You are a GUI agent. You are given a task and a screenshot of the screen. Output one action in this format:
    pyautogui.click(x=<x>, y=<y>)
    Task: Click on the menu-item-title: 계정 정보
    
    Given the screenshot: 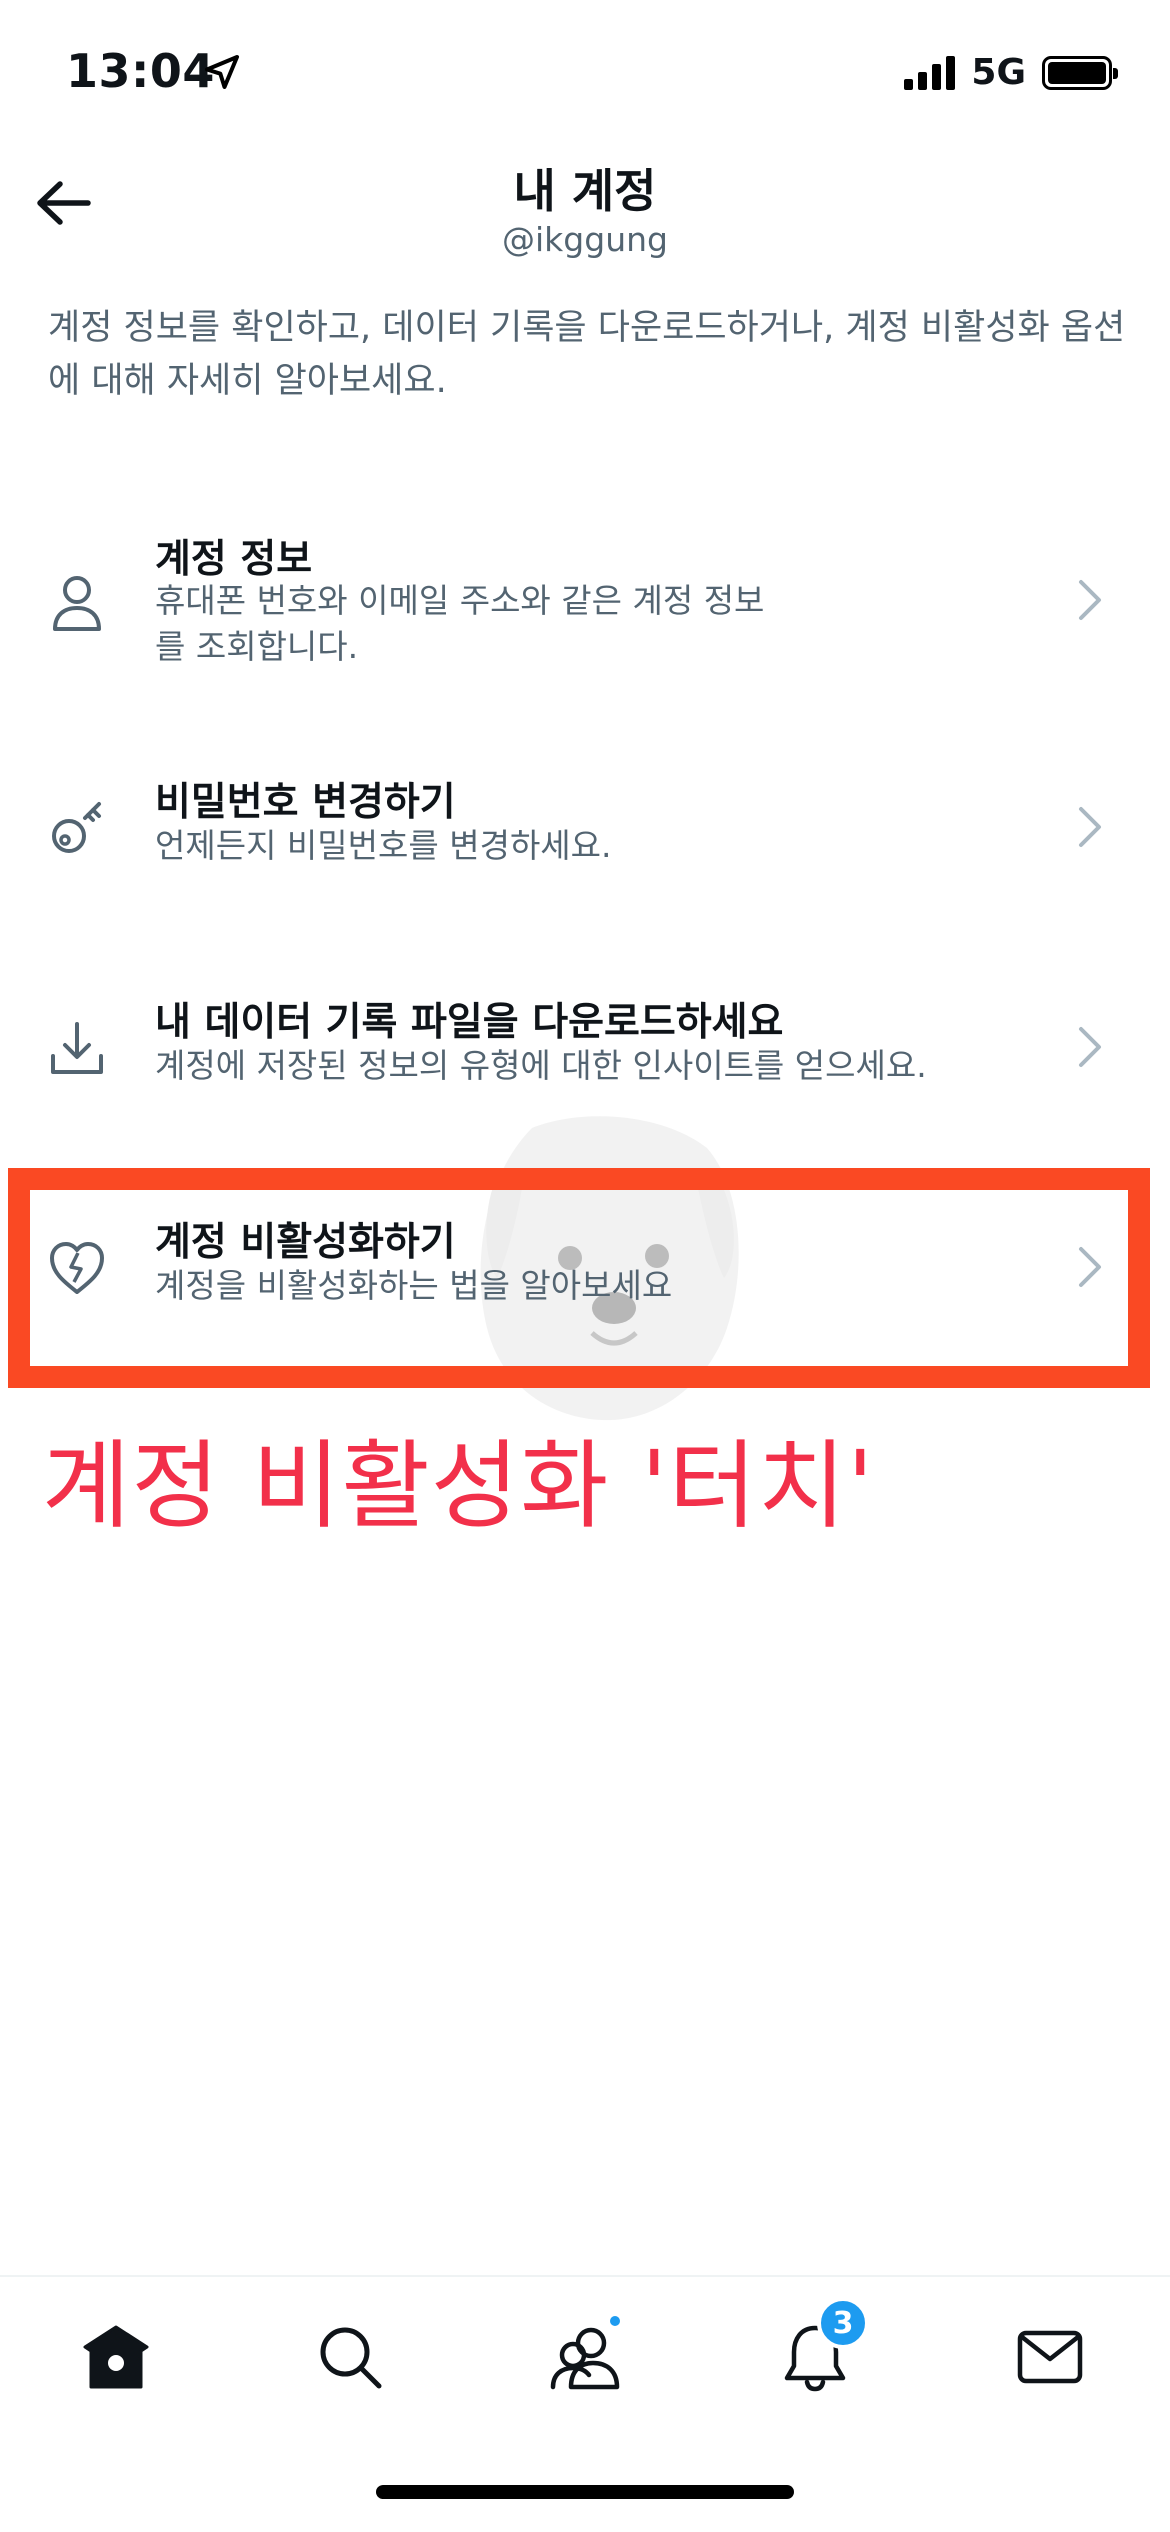 What is the action you would take?
    pyautogui.click(x=234, y=559)
    